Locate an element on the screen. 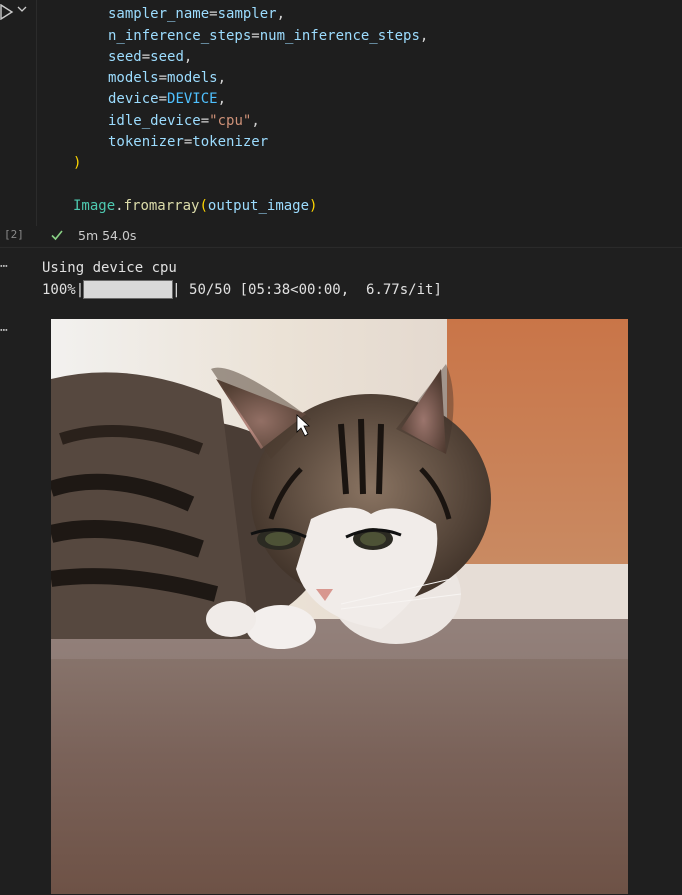 Image resolution: width=682 pixels, height=895 pixels. code-line: tokenizer=tokenizer is located at coordinates (188, 142).